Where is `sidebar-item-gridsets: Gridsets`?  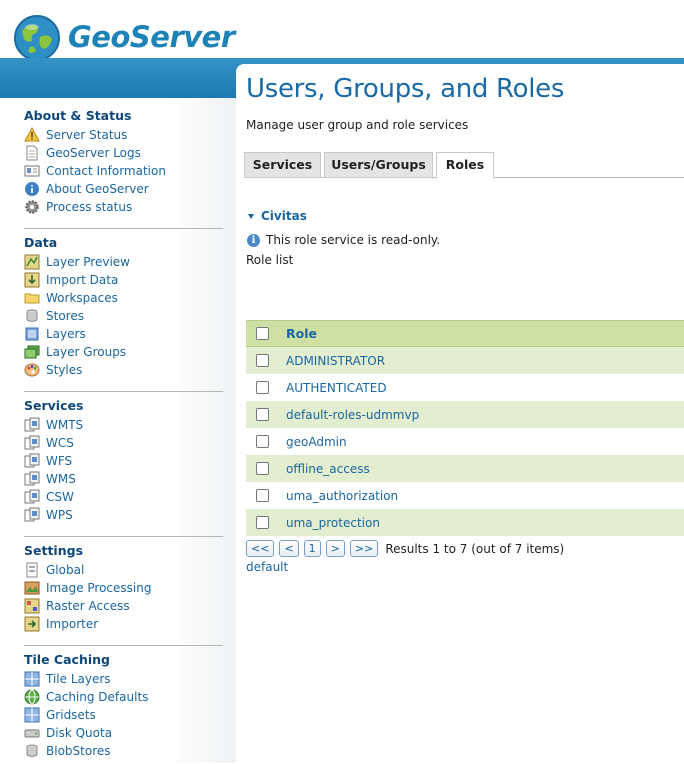 sidebar-item-gridsets: Gridsets is located at coordinates (123, 715).